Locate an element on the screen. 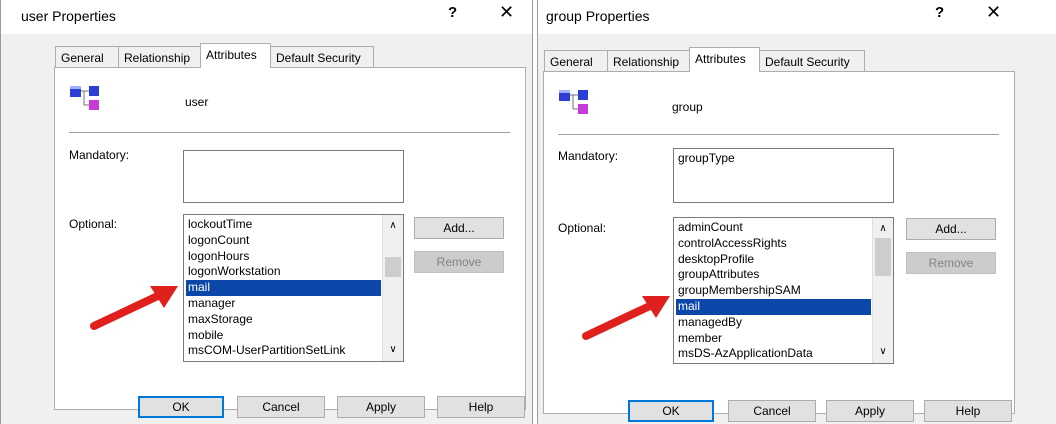 The height and width of the screenshot is (424, 1056). list-item: adminCount is located at coordinates (773, 228).